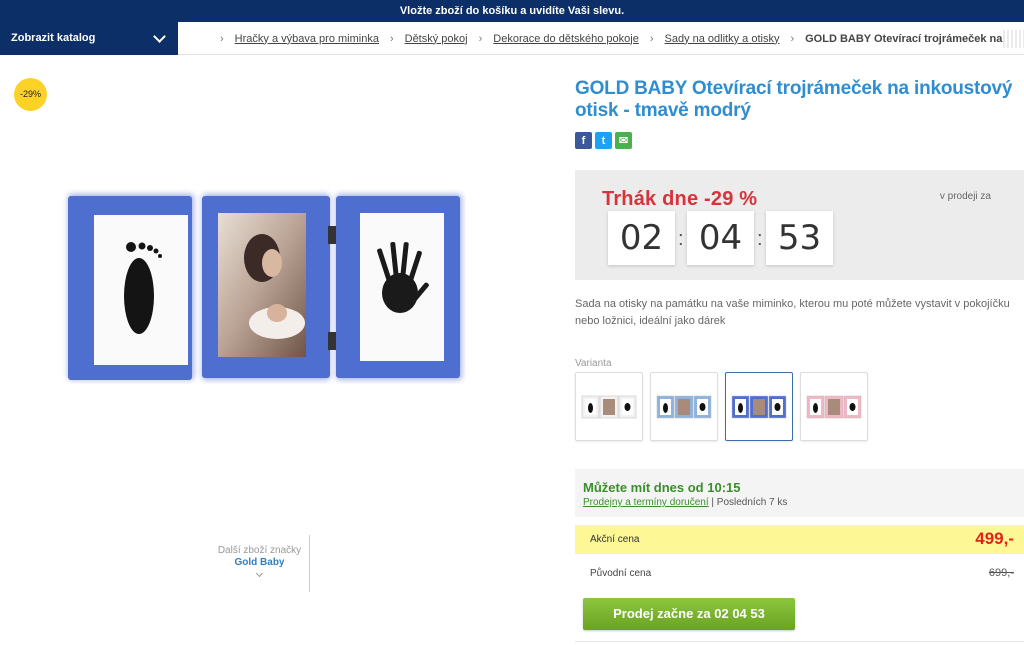 The width and height of the screenshot is (1024, 645). I want to click on share-buttons: f t ✉, so click(603, 140).